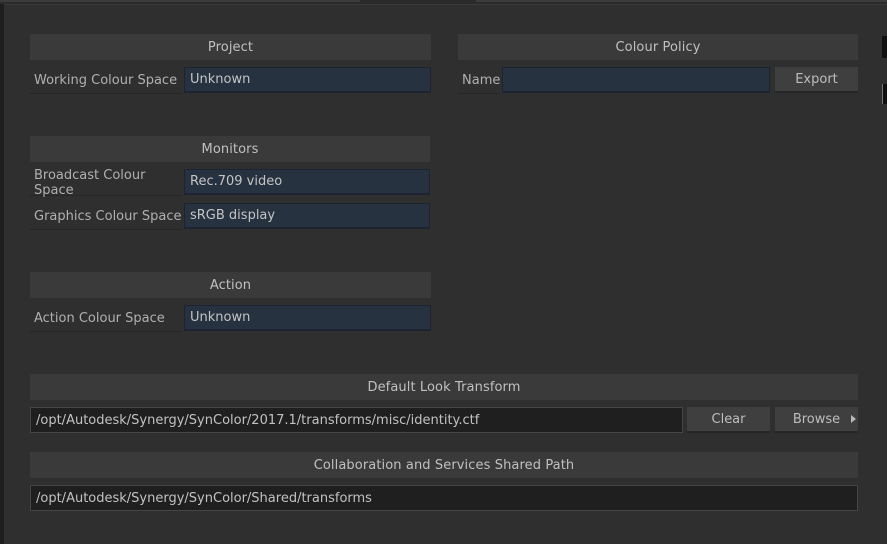 Image resolution: width=887 pixels, height=544 pixels. Describe the element at coordinates (444, 387) in the screenshot. I see `default-look-transform-header: Default Look Transform` at that location.